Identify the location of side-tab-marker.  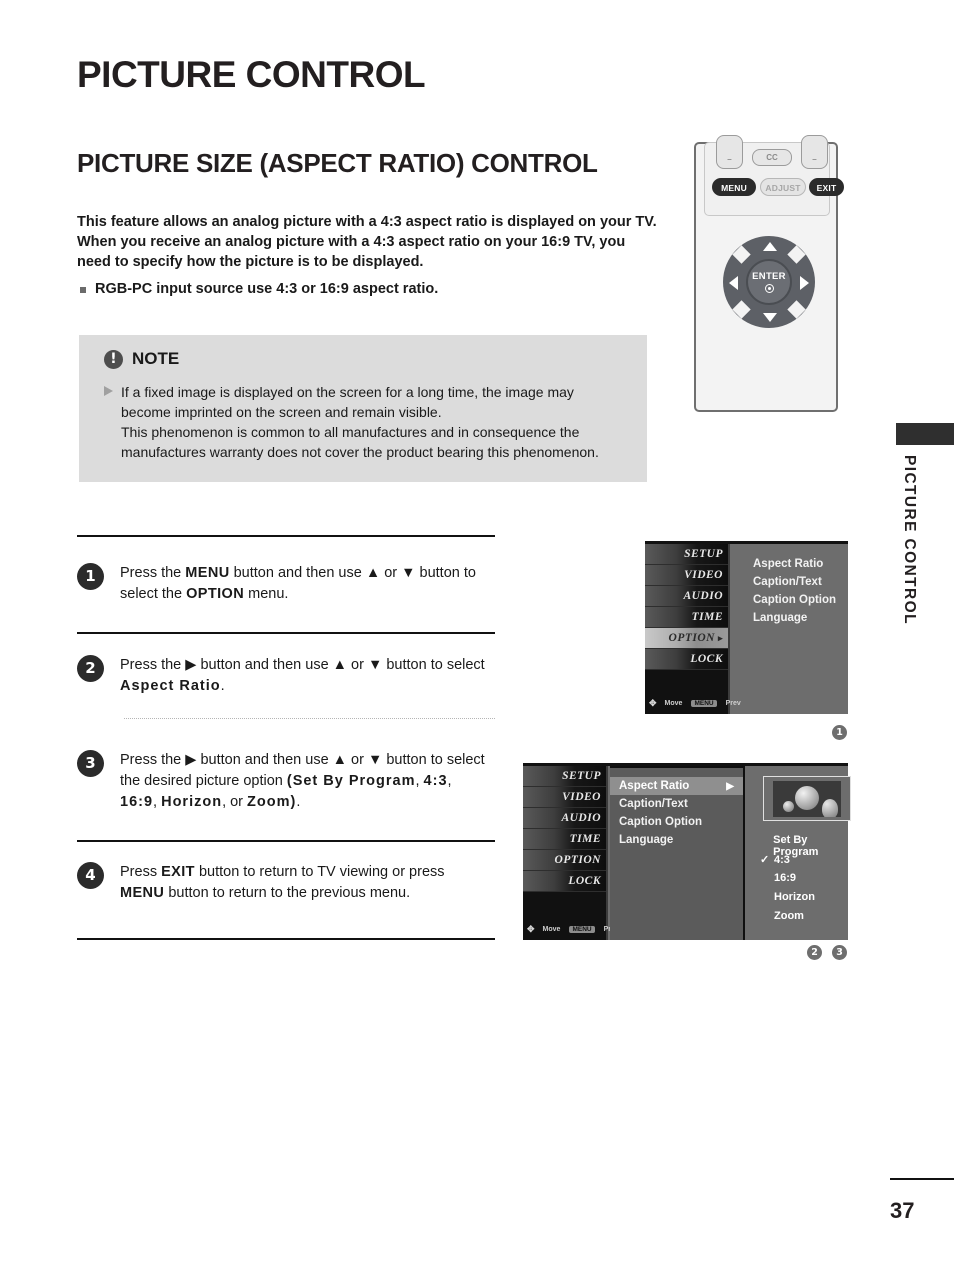
(925, 434).